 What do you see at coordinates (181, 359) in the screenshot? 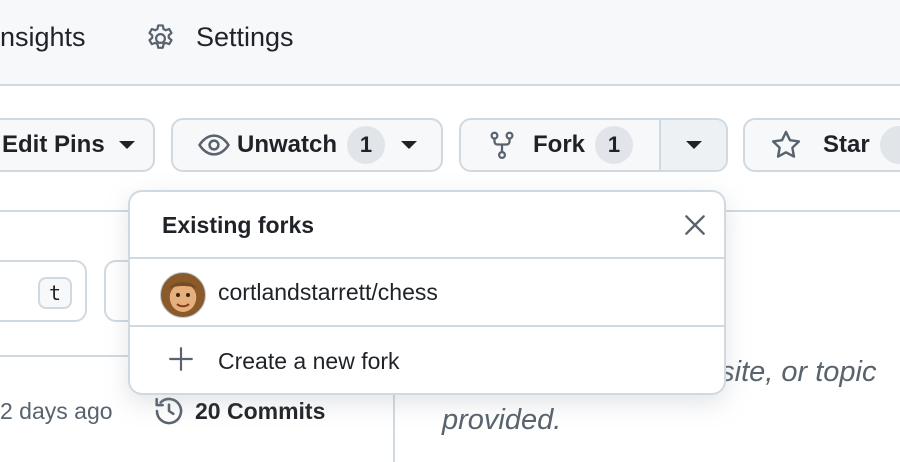
I see `plus-icon` at bounding box center [181, 359].